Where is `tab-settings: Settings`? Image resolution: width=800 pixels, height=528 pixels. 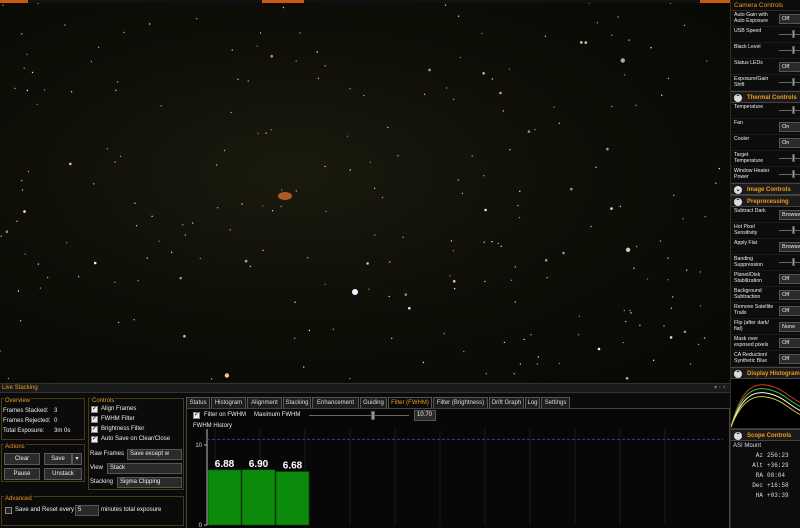 tab-settings: Settings is located at coordinates (555, 402).